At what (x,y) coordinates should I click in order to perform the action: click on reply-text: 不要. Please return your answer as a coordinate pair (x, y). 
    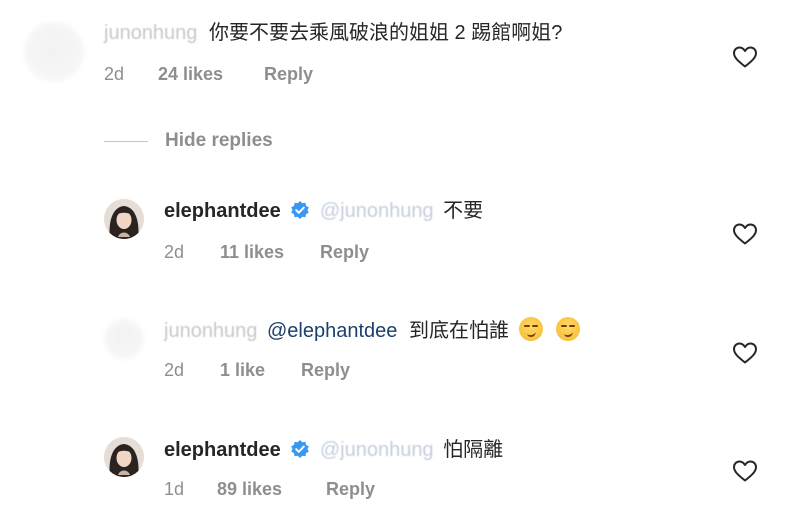
    Looking at the image, I should click on (463, 211).